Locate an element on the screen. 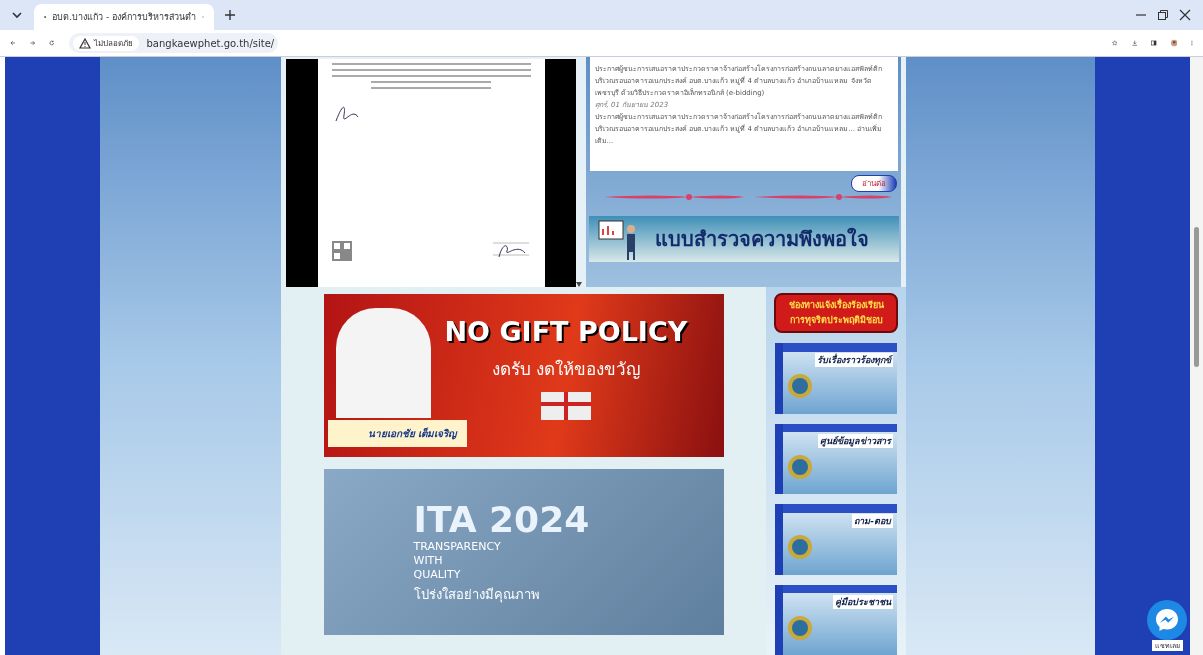 The height and width of the screenshot is (655, 1203). star-icon is located at coordinates (1115, 43).